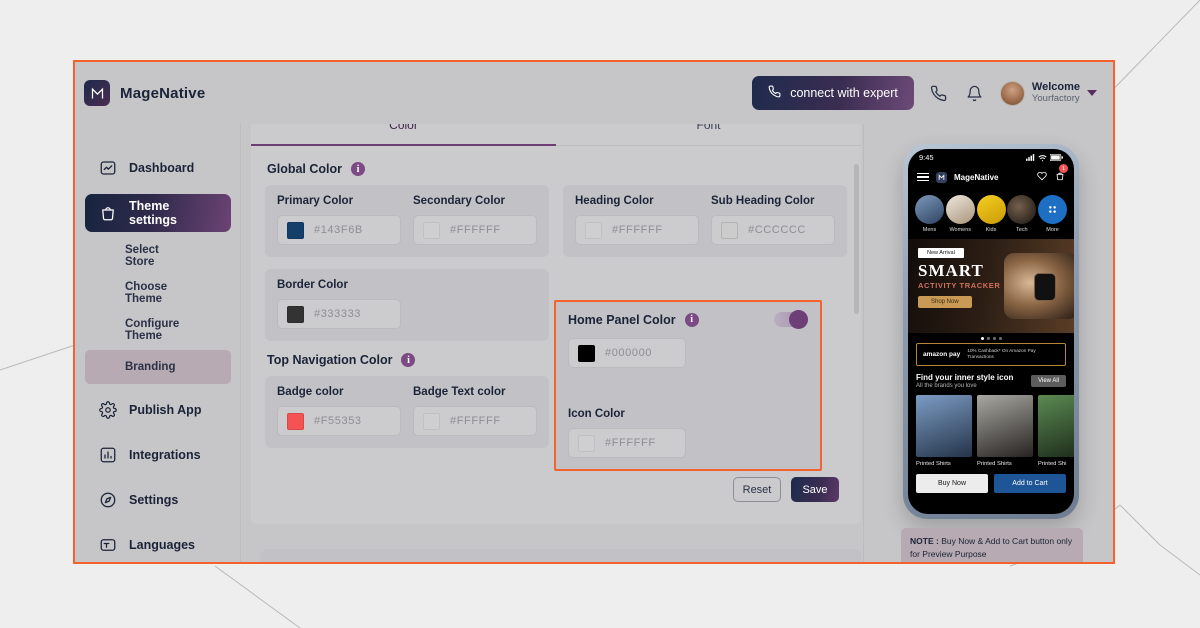 Image resolution: width=1200 pixels, height=628 pixels. Describe the element at coordinates (97, 93) in the screenshot. I see `magenative-logo-icon` at that location.